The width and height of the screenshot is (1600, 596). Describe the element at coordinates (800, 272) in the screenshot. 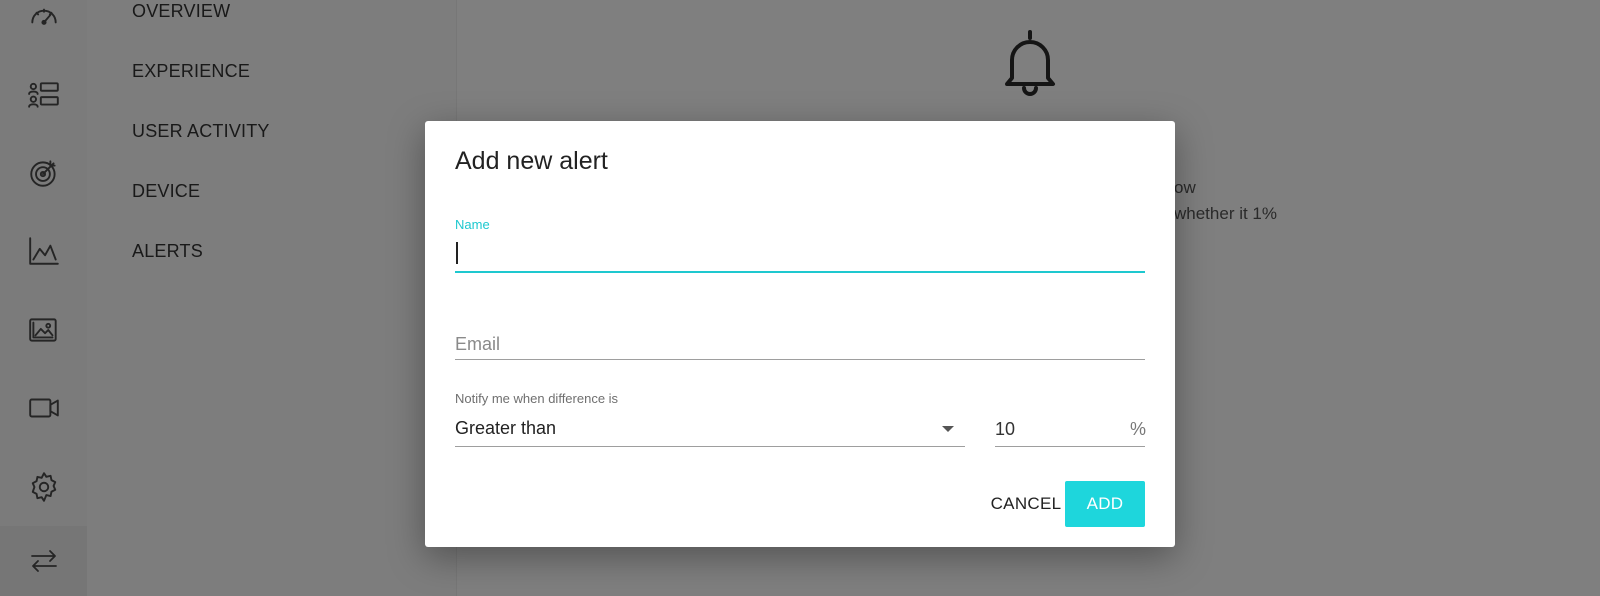

I see `name-field-underline` at that location.